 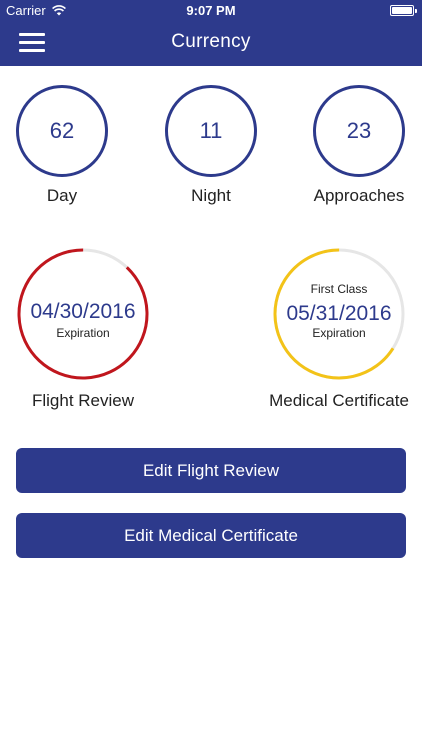 What do you see at coordinates (339, 289) in the screenshot?
I see `medical-class-label: First Class` at bounding box center [339, 289].